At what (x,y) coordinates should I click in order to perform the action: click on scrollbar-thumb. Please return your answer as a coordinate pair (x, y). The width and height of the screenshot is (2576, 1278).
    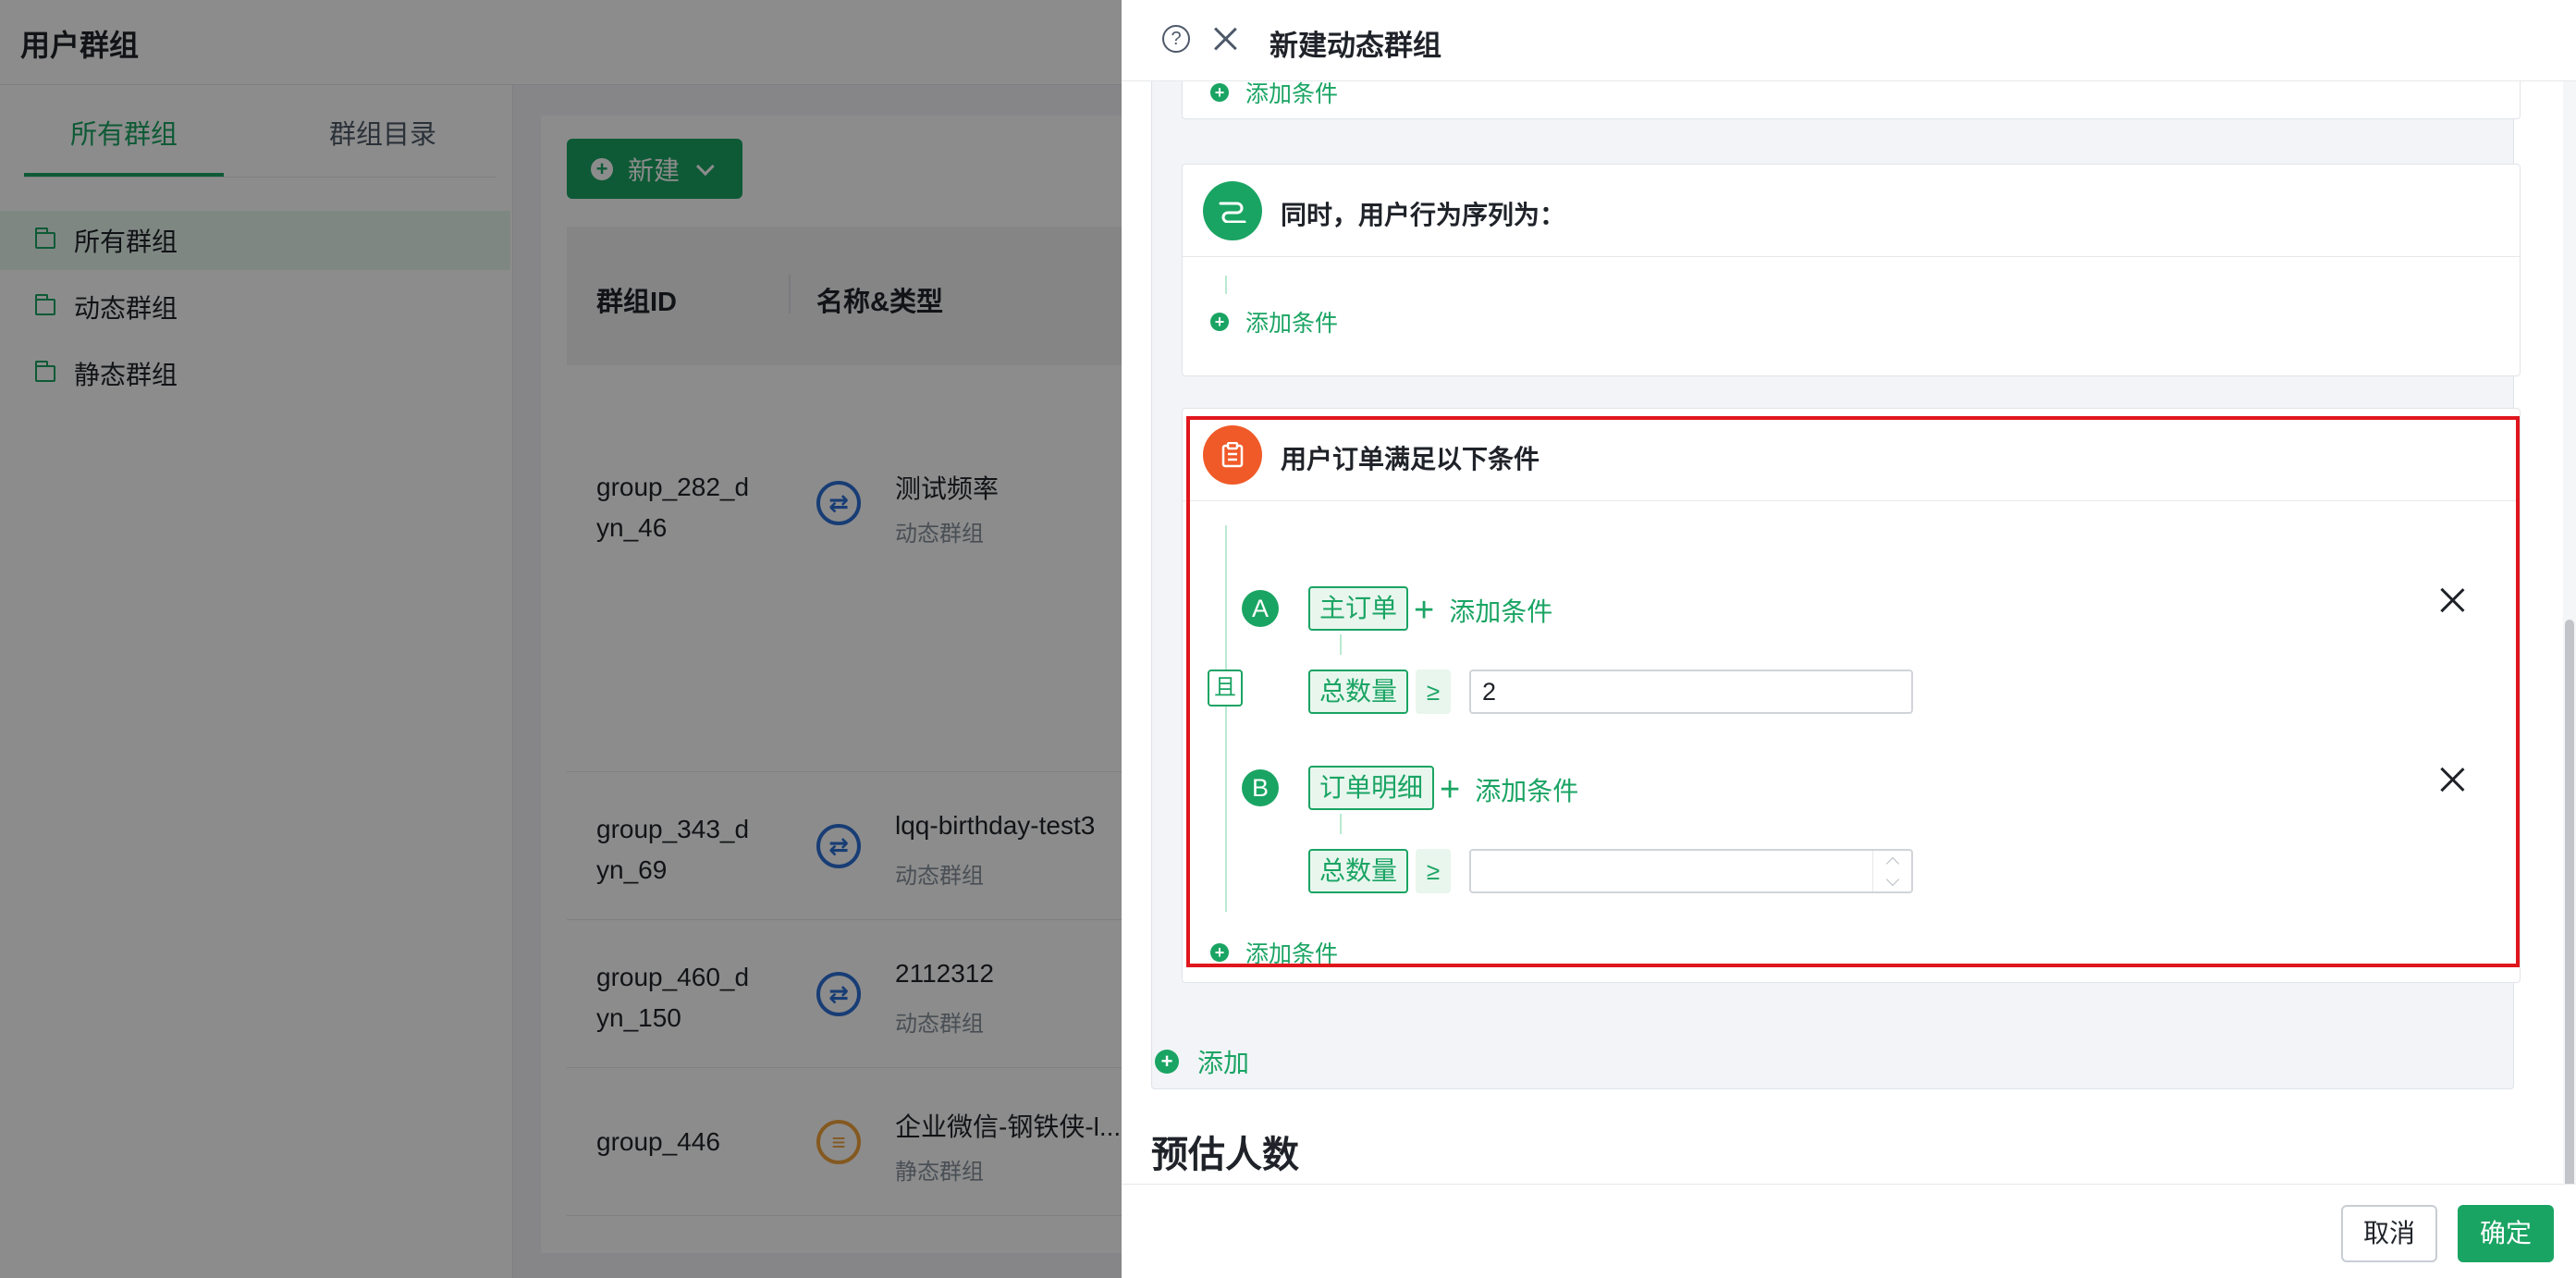
    Looking at the image, I should click on (2570, 916).